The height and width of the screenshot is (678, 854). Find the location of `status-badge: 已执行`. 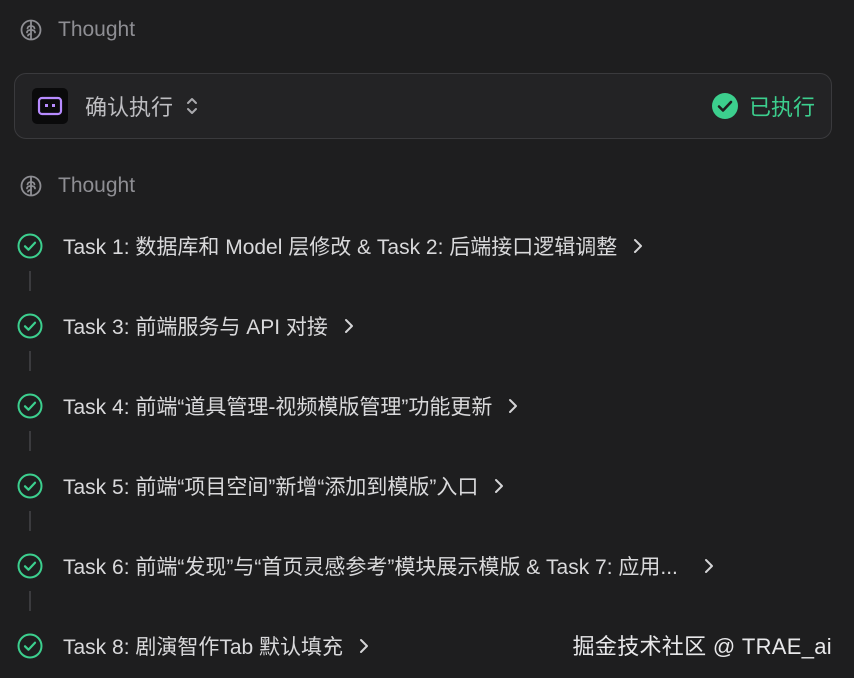

status-badge: 已执行 is located at coordinates (763, 106).